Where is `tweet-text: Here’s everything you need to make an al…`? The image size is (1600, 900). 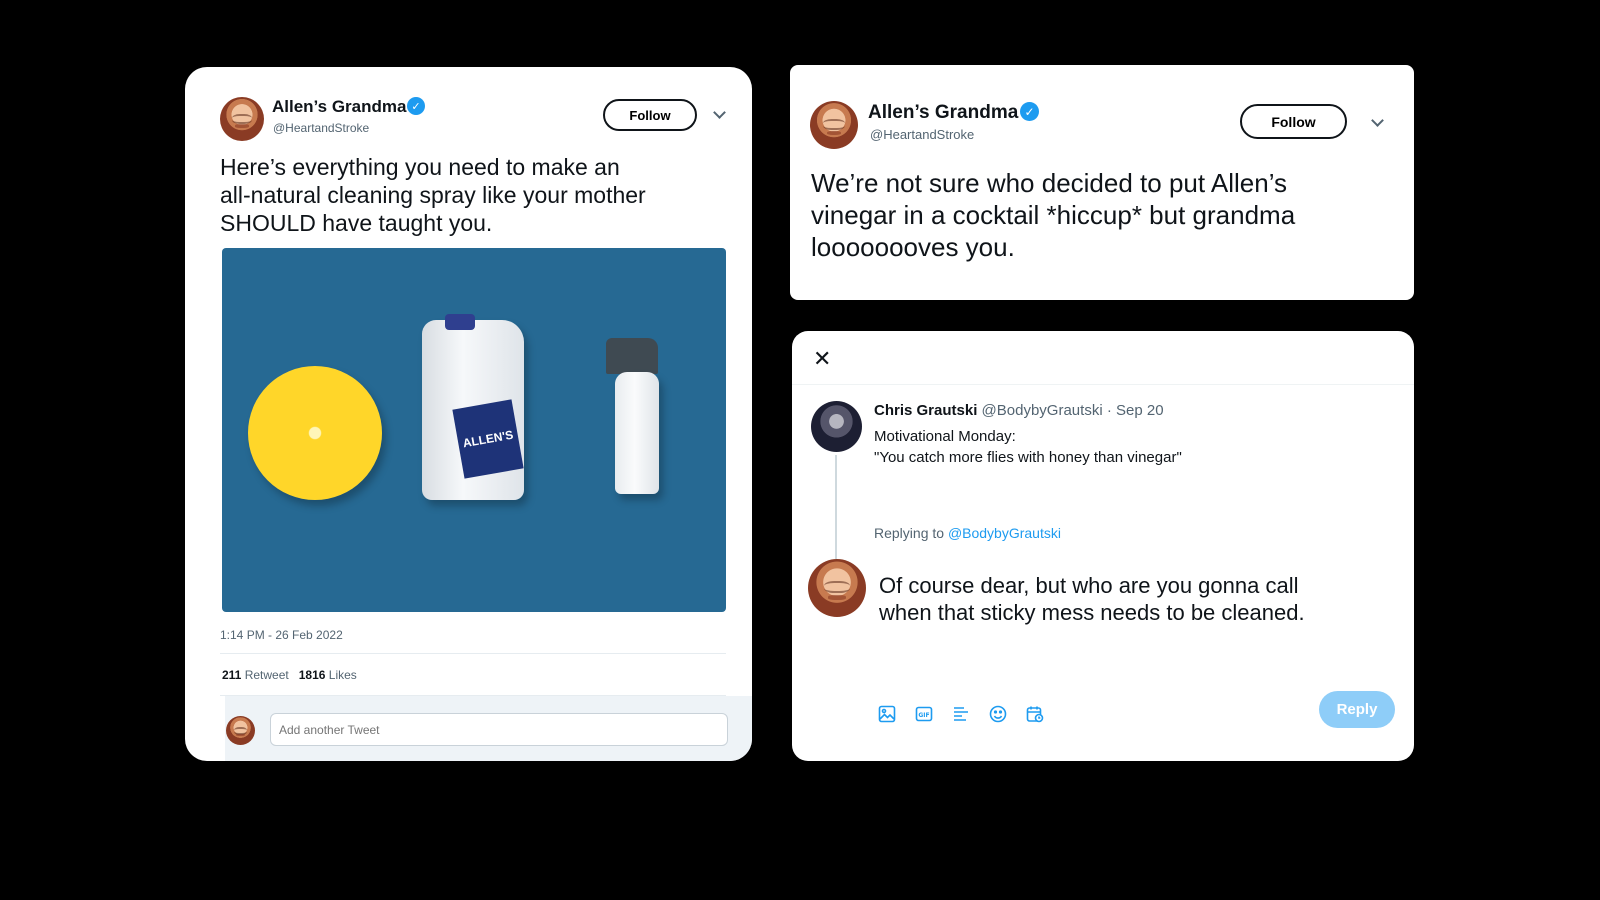
tweet-text: Here’s everything you need to make an al… is located at coordinates (433, 195).